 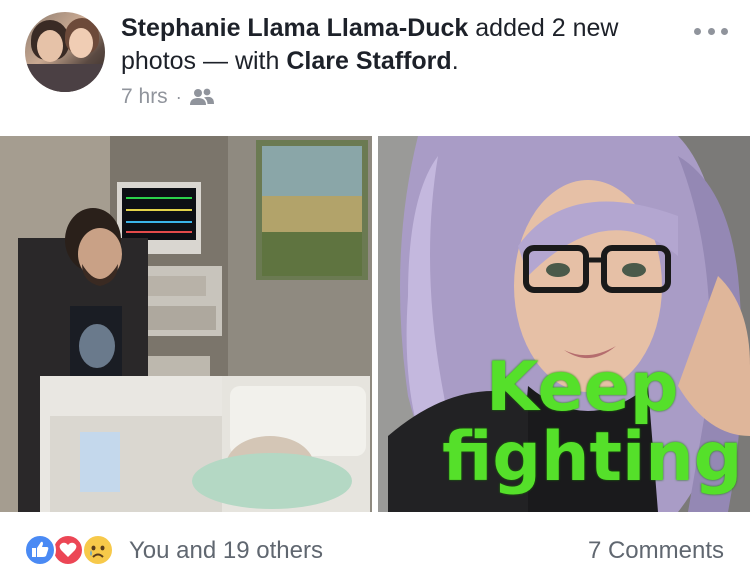 I want to click on tagged-person-link: Clare Stafford, so click(x=368, y=61).